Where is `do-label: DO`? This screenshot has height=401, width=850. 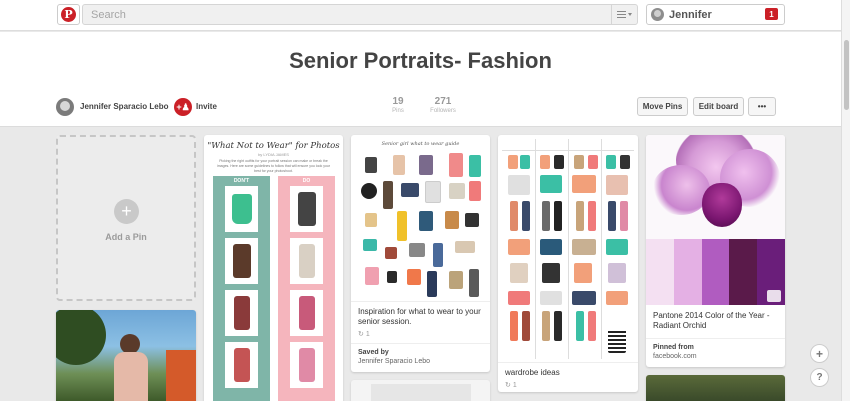 do-label: DO is located at coordinates (306, 181).